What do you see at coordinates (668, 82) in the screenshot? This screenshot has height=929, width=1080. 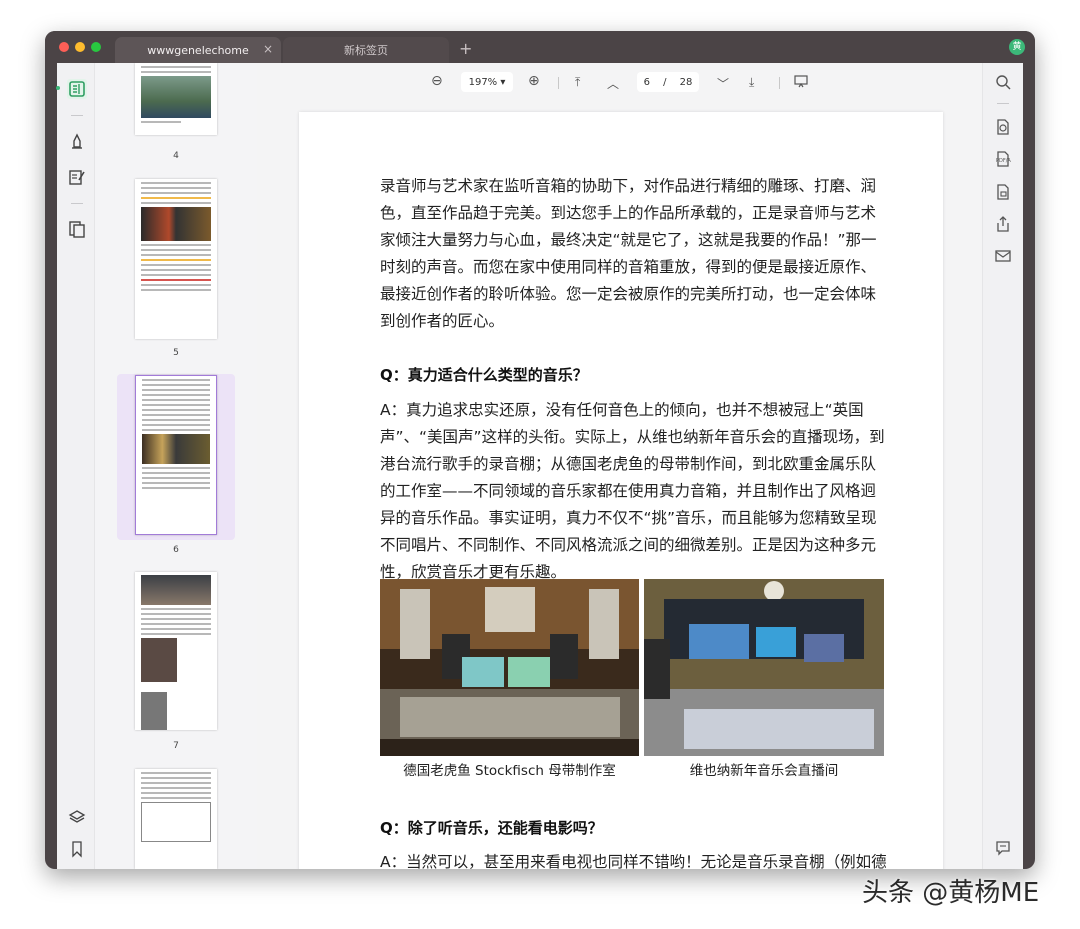 I see `page-indicator: 6 / 28` at bounding box center [668, 82].